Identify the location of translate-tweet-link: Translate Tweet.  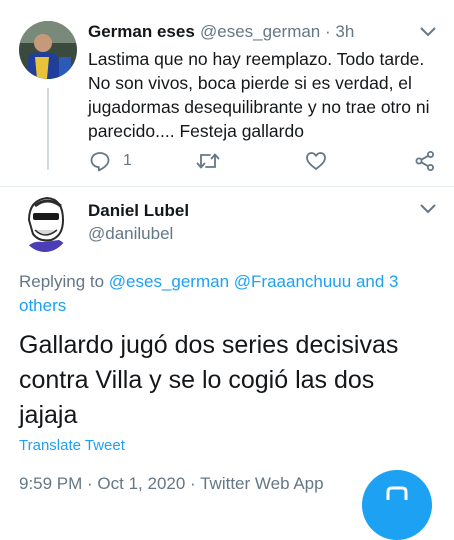
(72, 445).